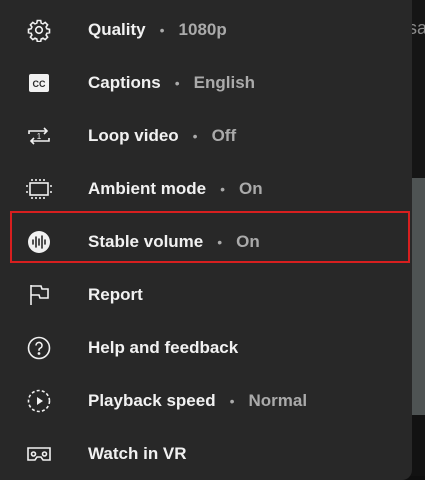  Describe the element at coordinates (39, 454) in the screenshot. I see `vr-headset-icon` at that location.